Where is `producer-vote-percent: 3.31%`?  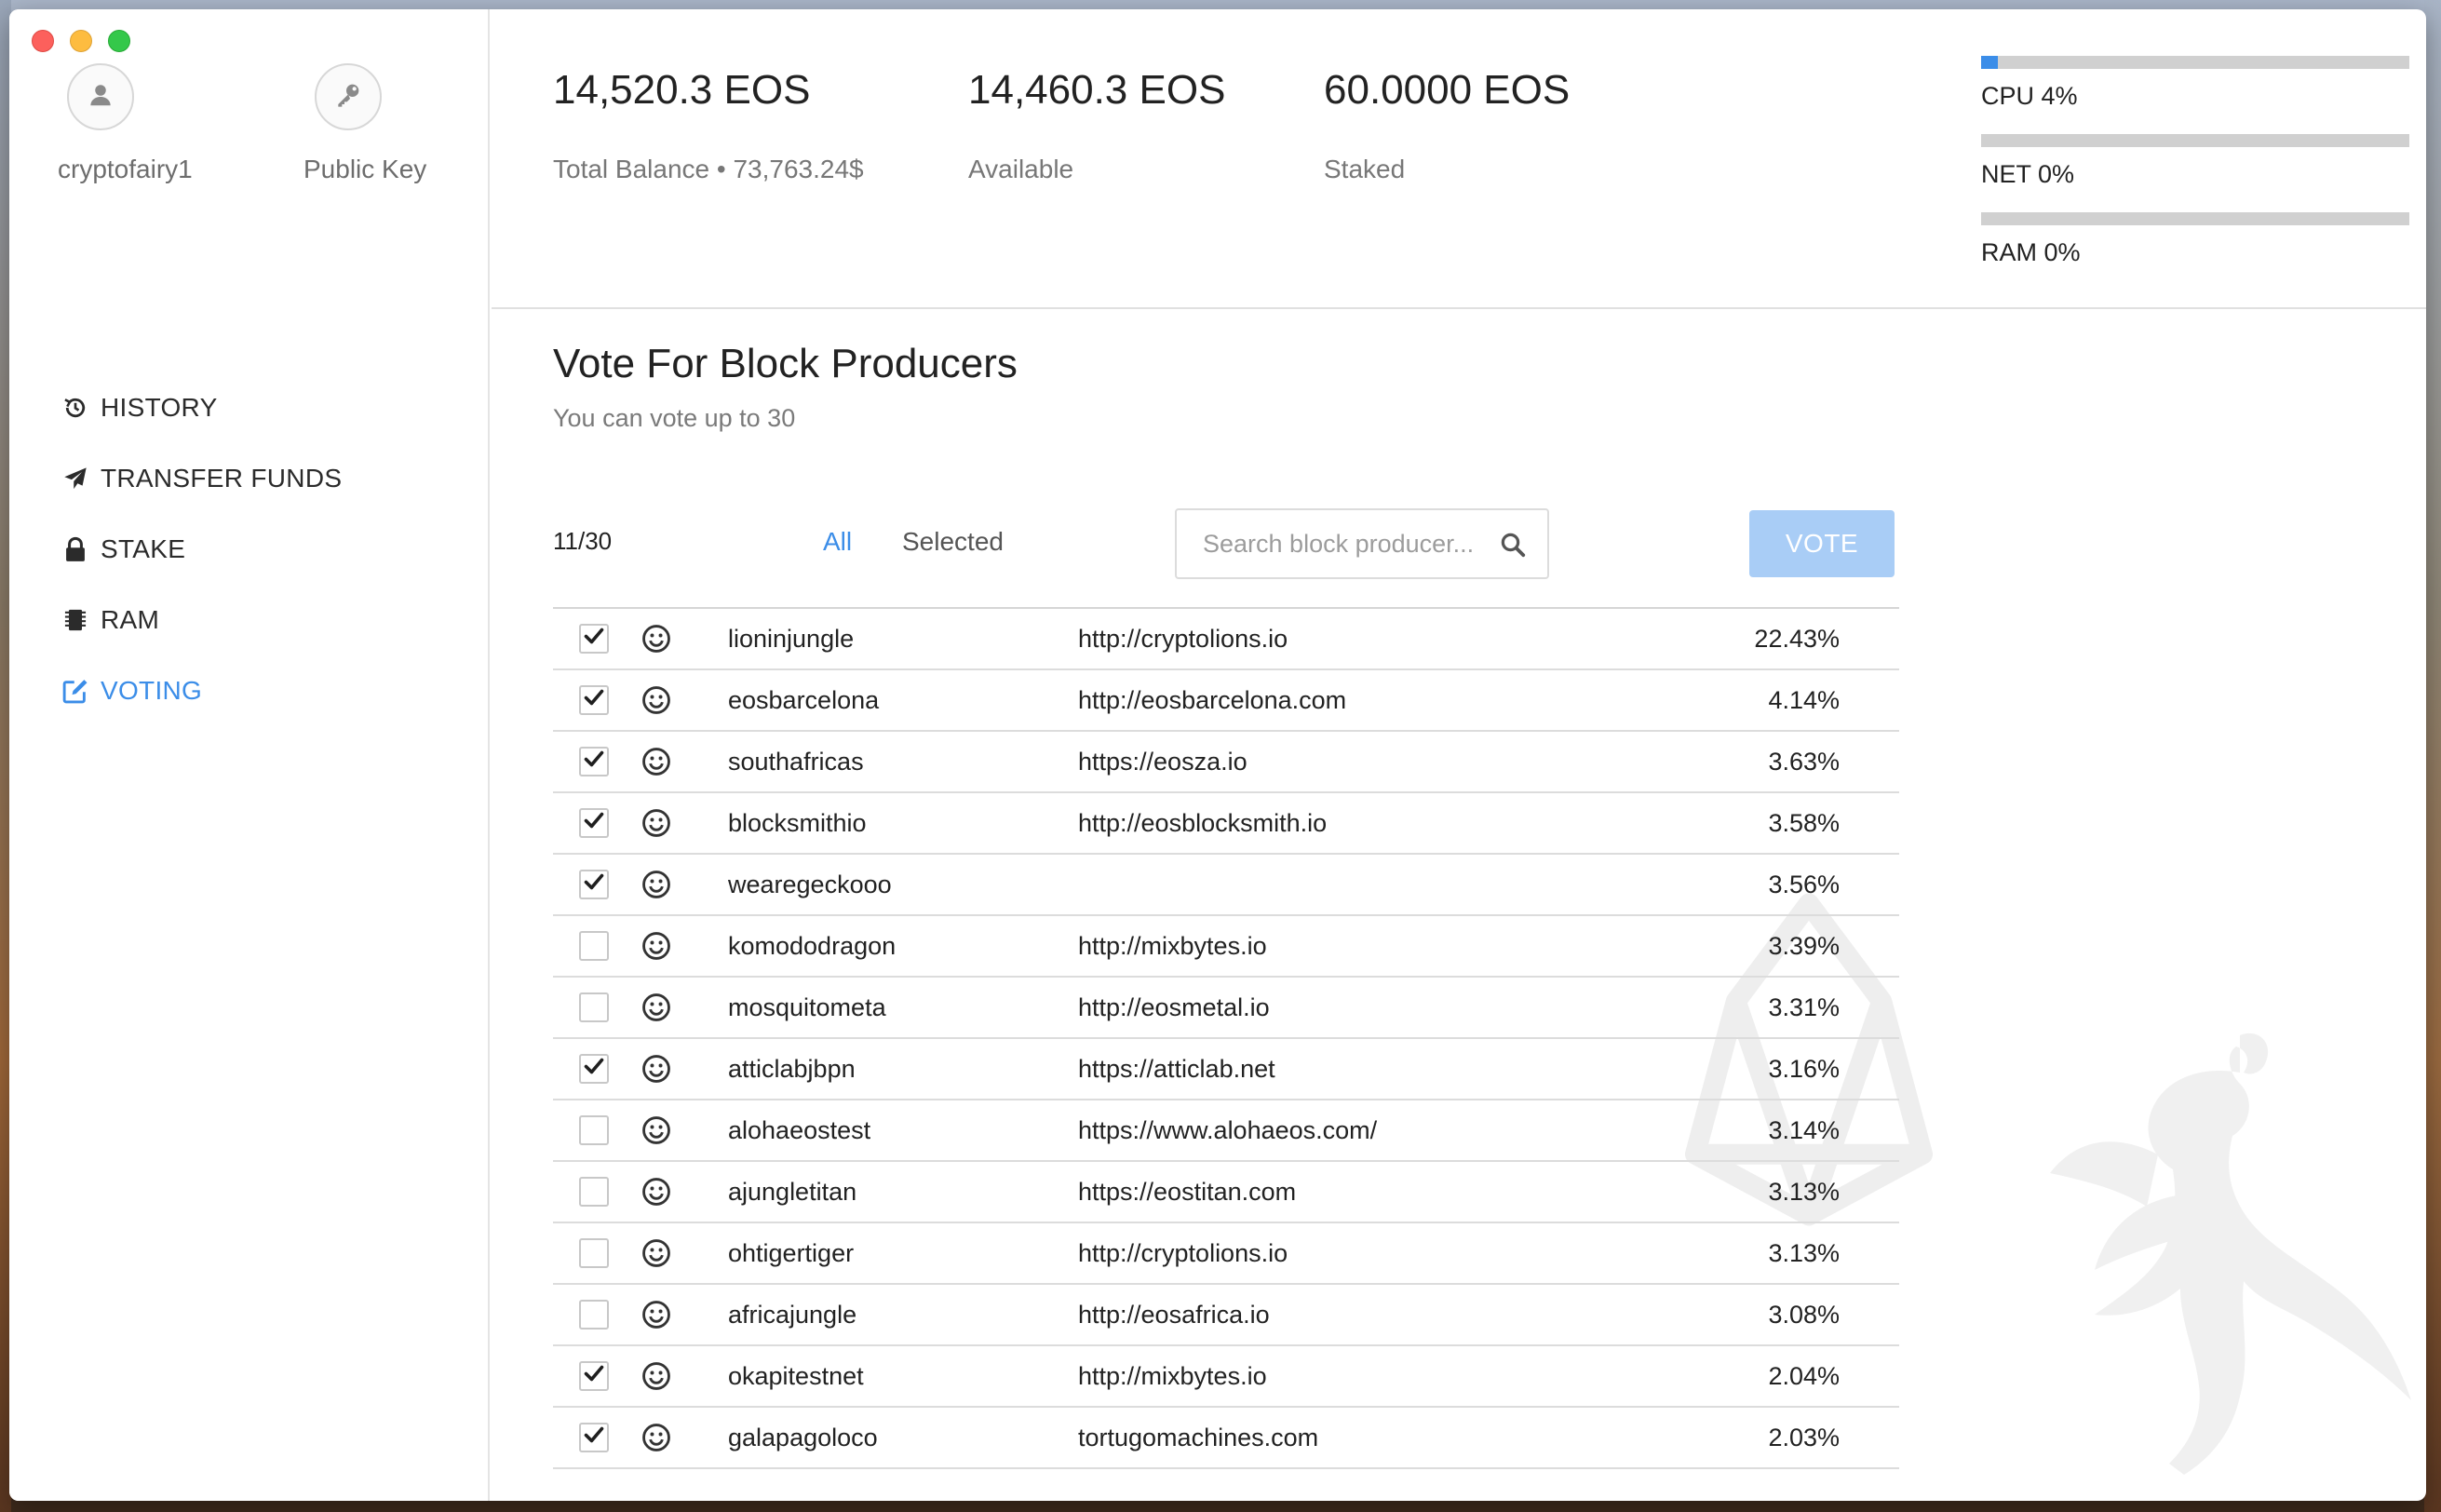 producer-vote-percent: 3.31% is located at coordinates (1804, 1007).